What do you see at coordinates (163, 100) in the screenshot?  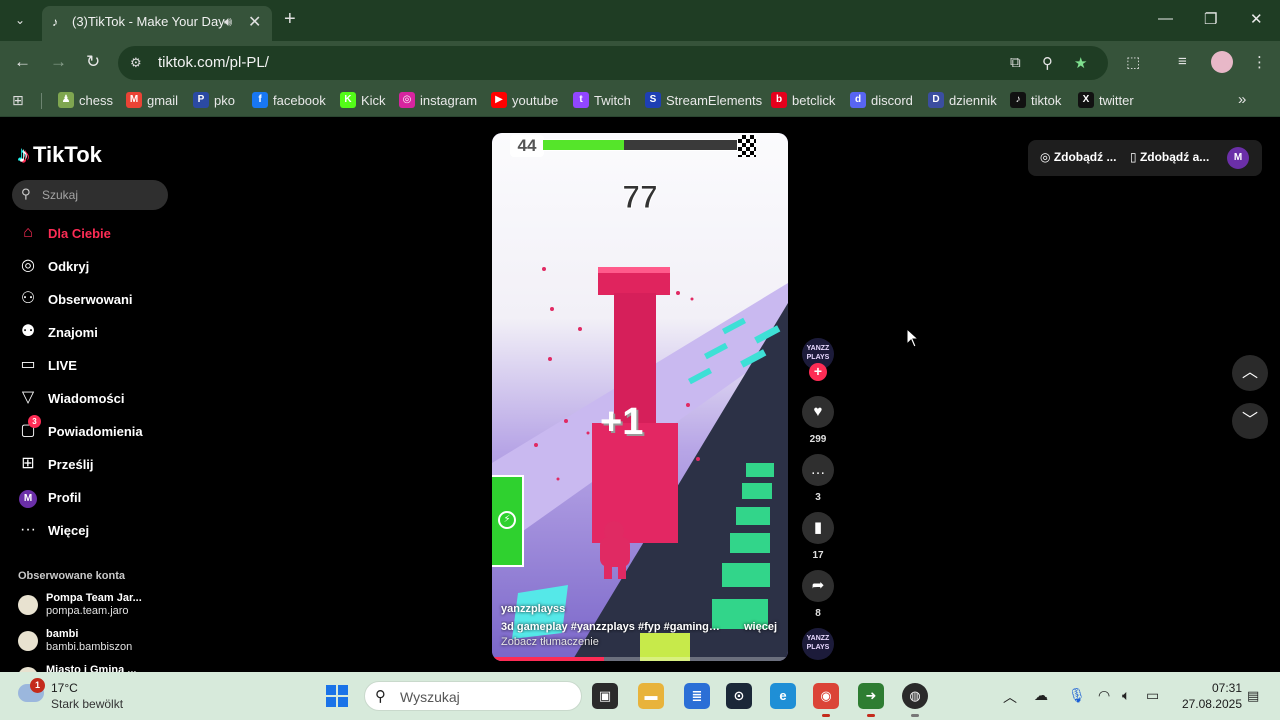 I see `bookmark-label: gmail` at bounding box center [163, 100].